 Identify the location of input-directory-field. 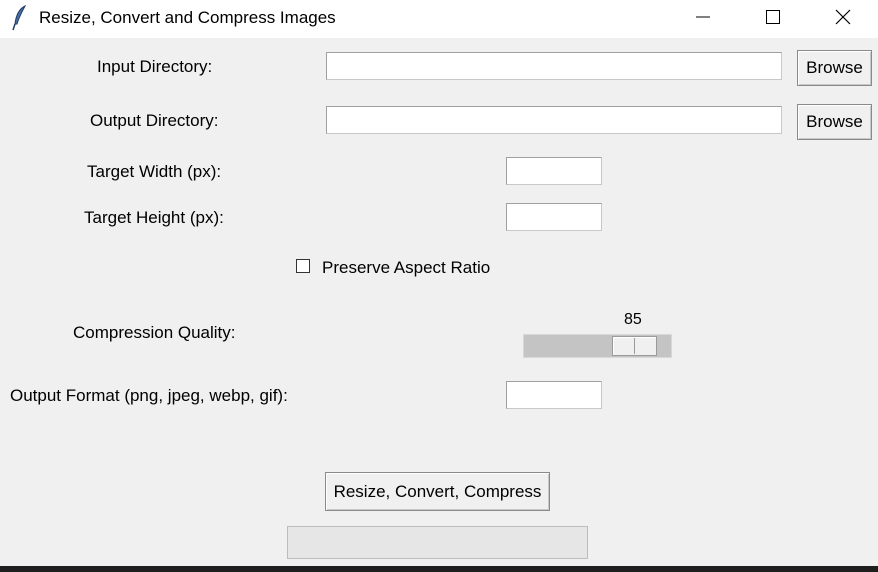
(554, 66).